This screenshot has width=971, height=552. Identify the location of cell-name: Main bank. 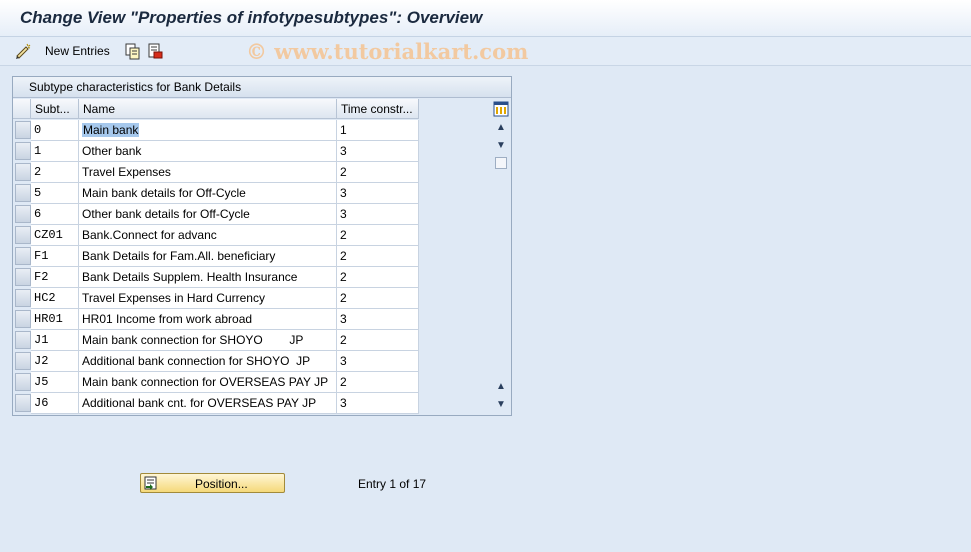
(208, 130).